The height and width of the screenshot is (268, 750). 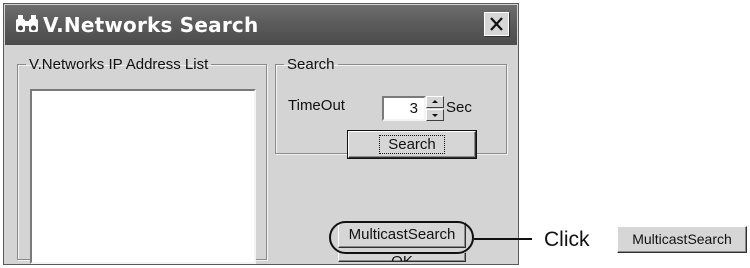 What do you see at coordinates (311, 64) in the screenshot?
I see `search-group-label: Search` at bounding box center [311, 64].